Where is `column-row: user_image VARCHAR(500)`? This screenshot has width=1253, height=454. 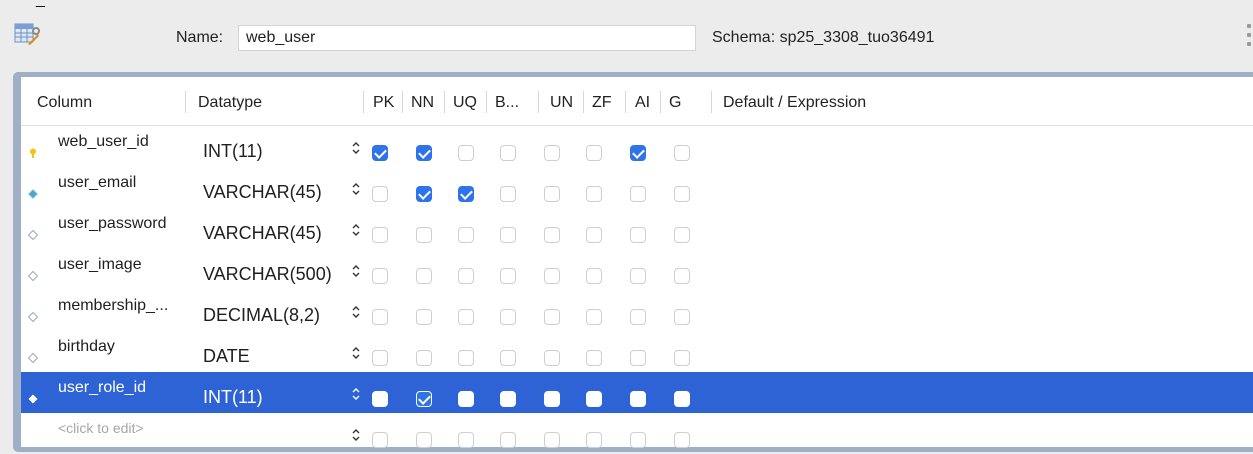 column-row: user_image VARCHAR(500) is located at coordinates (637, 269).